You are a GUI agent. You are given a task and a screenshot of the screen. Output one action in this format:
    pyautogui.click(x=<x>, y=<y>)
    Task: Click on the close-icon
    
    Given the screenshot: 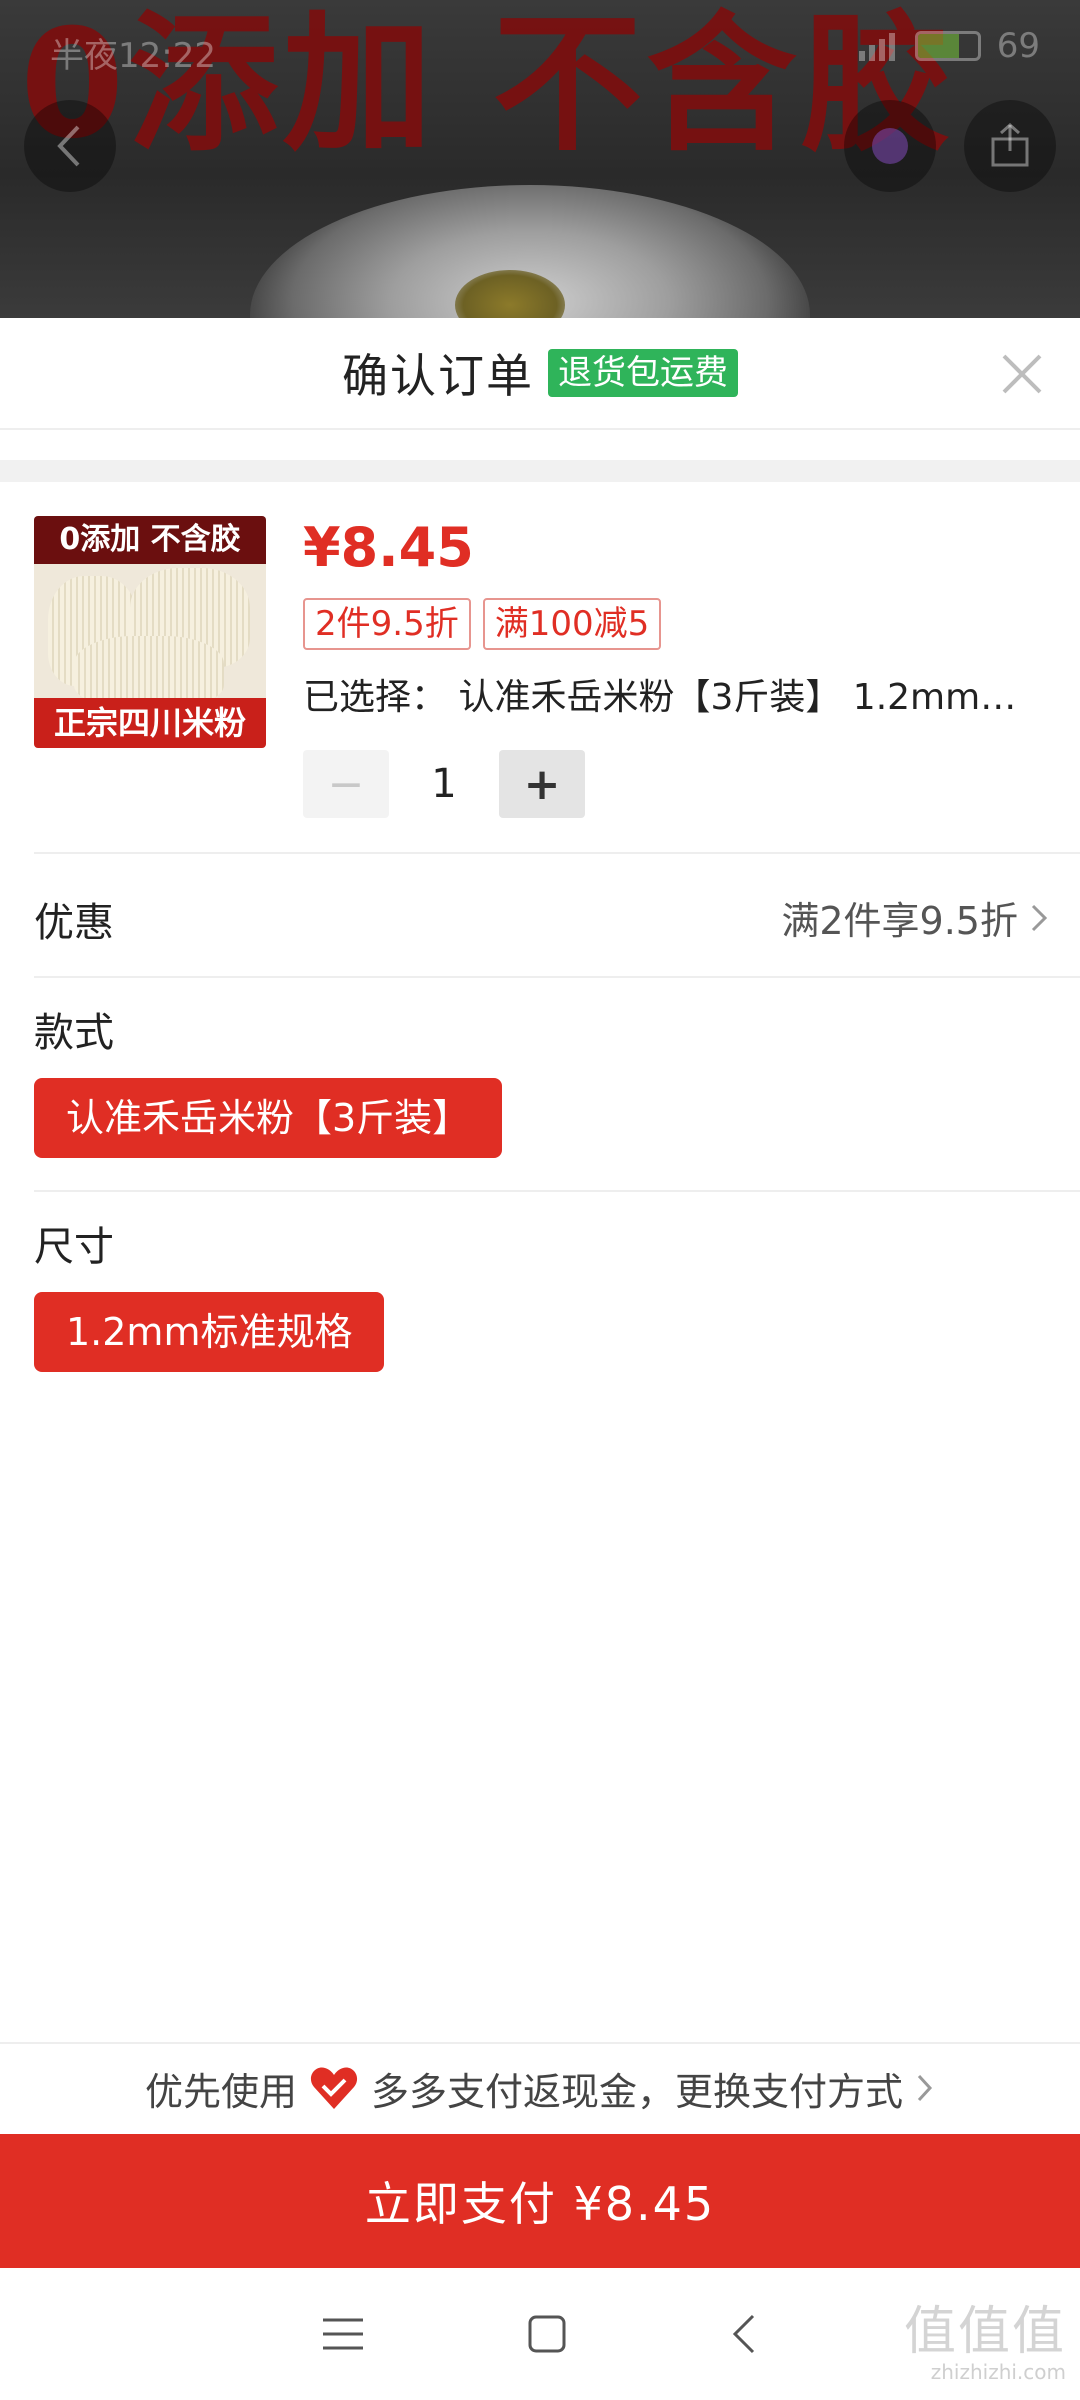 What is the action you would take?
    pyautogui.click(x=1022, y=374)
    